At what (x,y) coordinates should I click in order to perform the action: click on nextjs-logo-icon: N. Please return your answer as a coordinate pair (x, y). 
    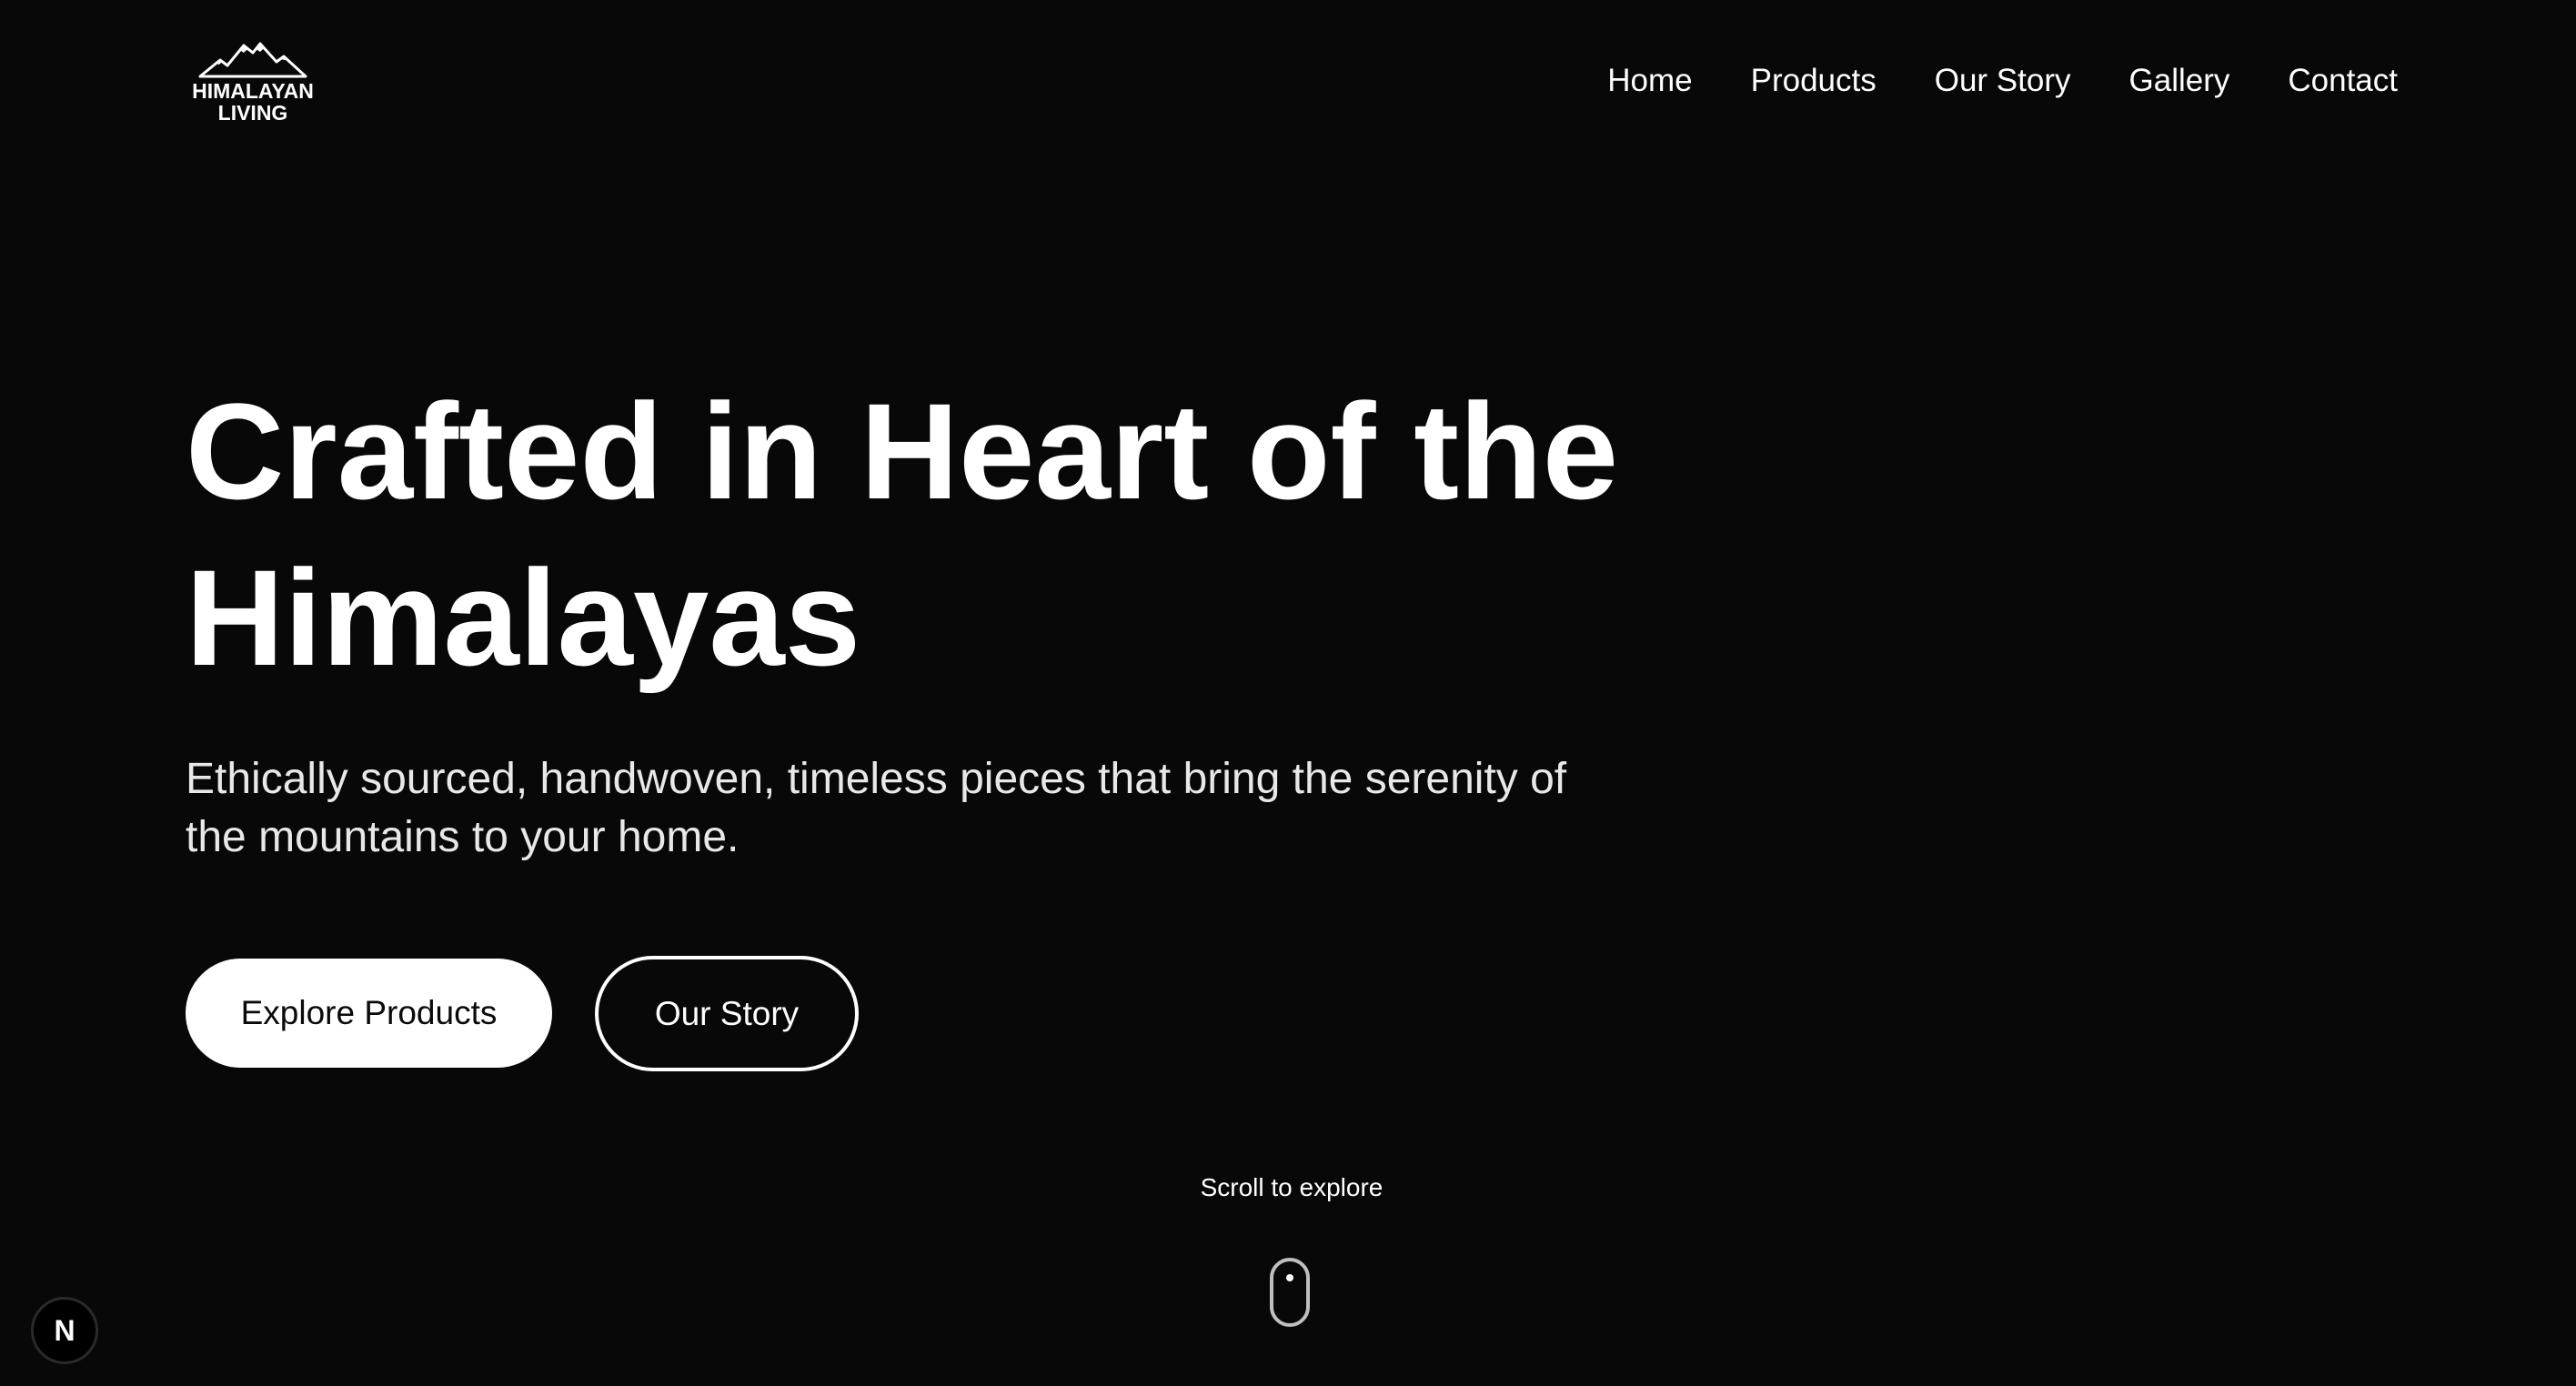
    Looking at the image, I should click on (64, 1330).